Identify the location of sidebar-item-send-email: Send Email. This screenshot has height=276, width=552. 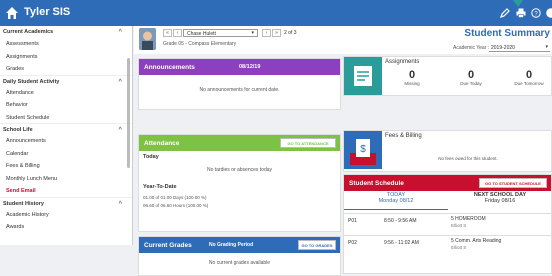
(66, 190).